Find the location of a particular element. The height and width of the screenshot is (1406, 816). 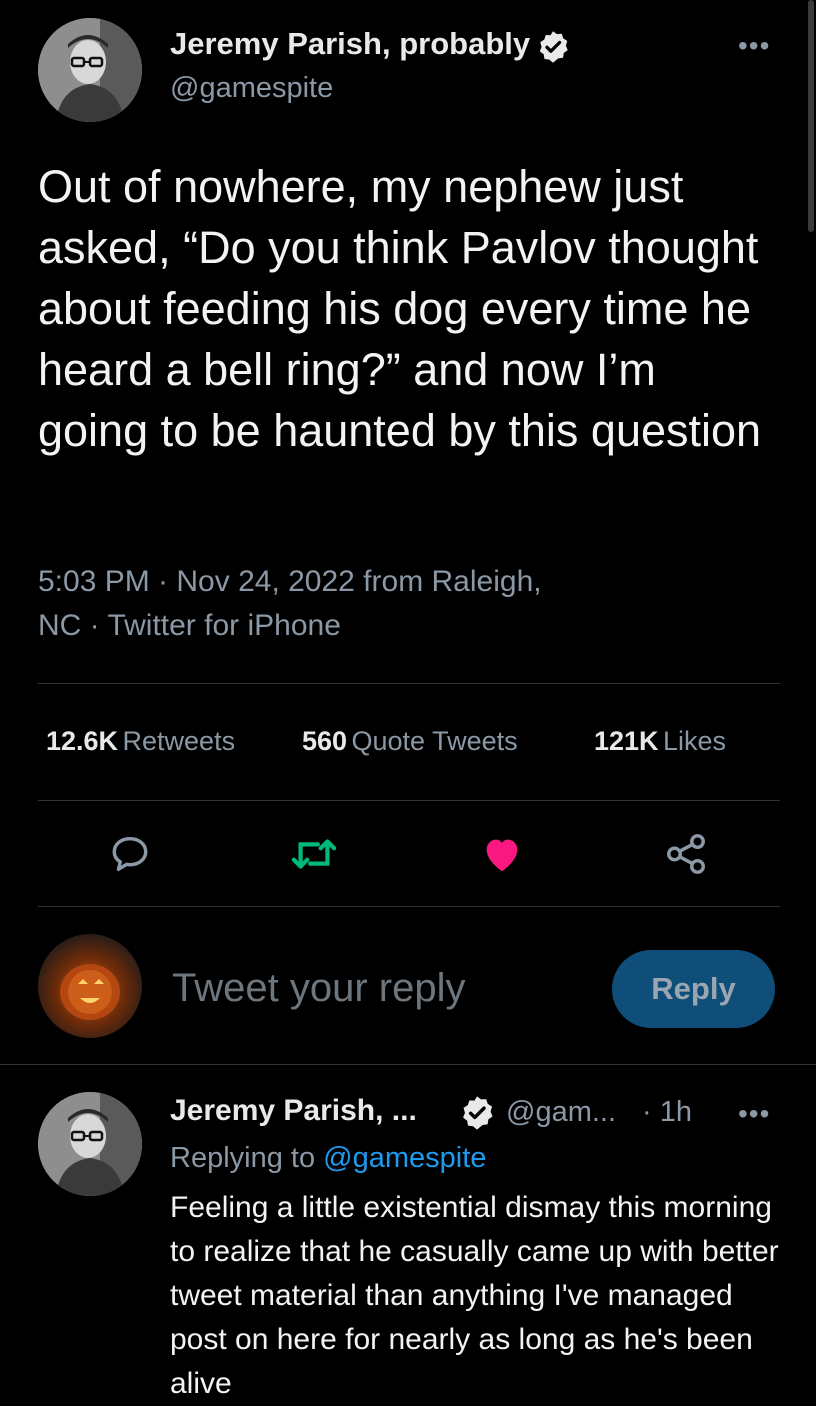

quote-tweets-stat: 560 Quote Tweets is located at coordinates (410, 741).